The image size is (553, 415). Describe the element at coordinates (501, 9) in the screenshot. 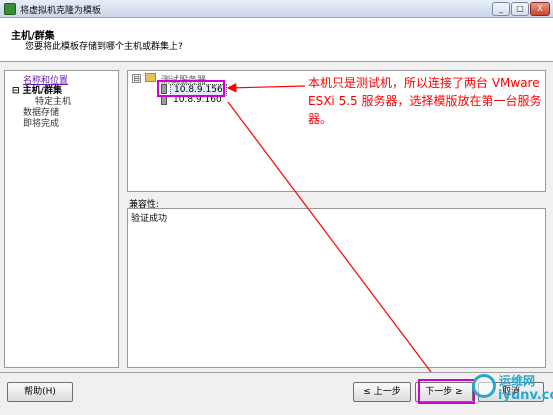

I see `minimize-button: _` at that location.